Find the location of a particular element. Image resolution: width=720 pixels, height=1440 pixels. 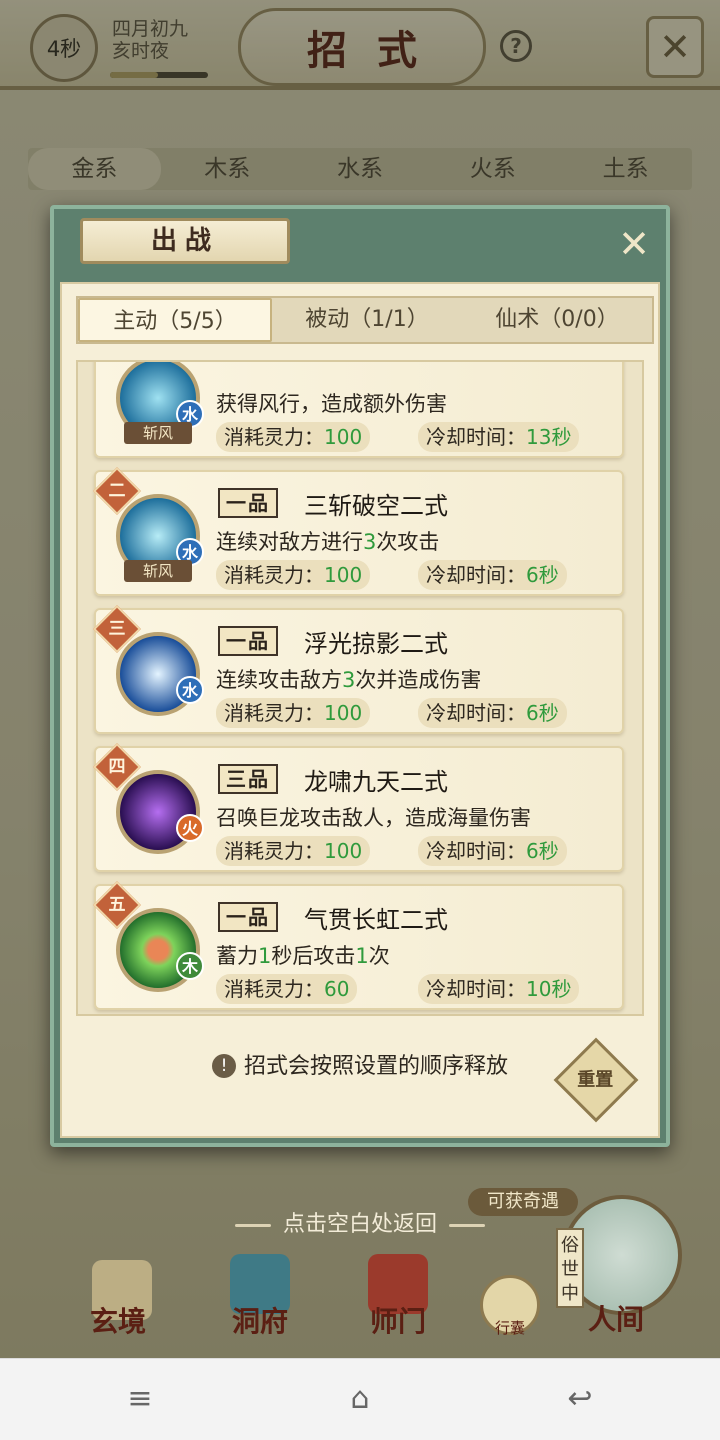

home-icon: ⌂ is located at coordinates (360, 1399).